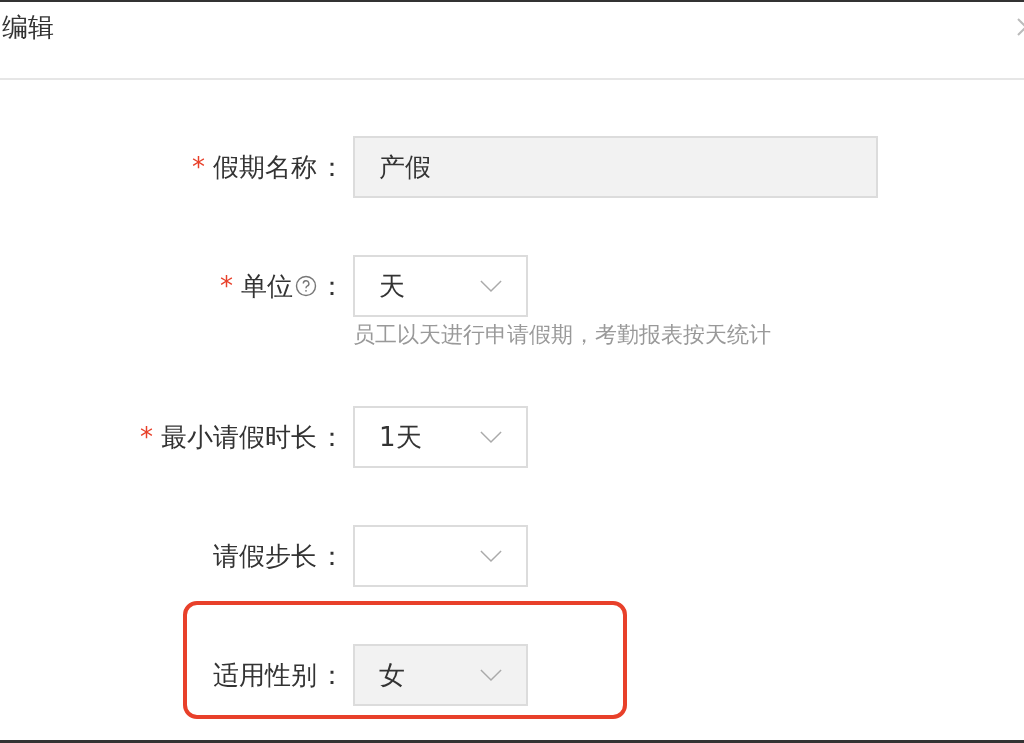 The width and height of the screenshot is (1024, 743). I want to click on select-field: 天, so click(440, 286).